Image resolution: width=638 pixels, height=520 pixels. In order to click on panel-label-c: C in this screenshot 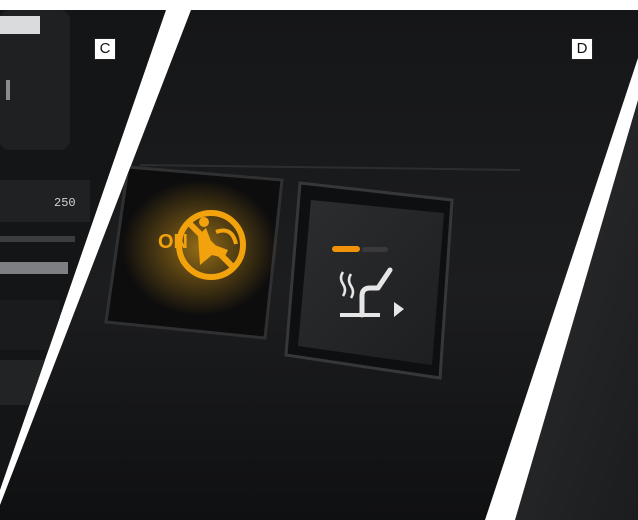, I will do `click(105, 49)`.